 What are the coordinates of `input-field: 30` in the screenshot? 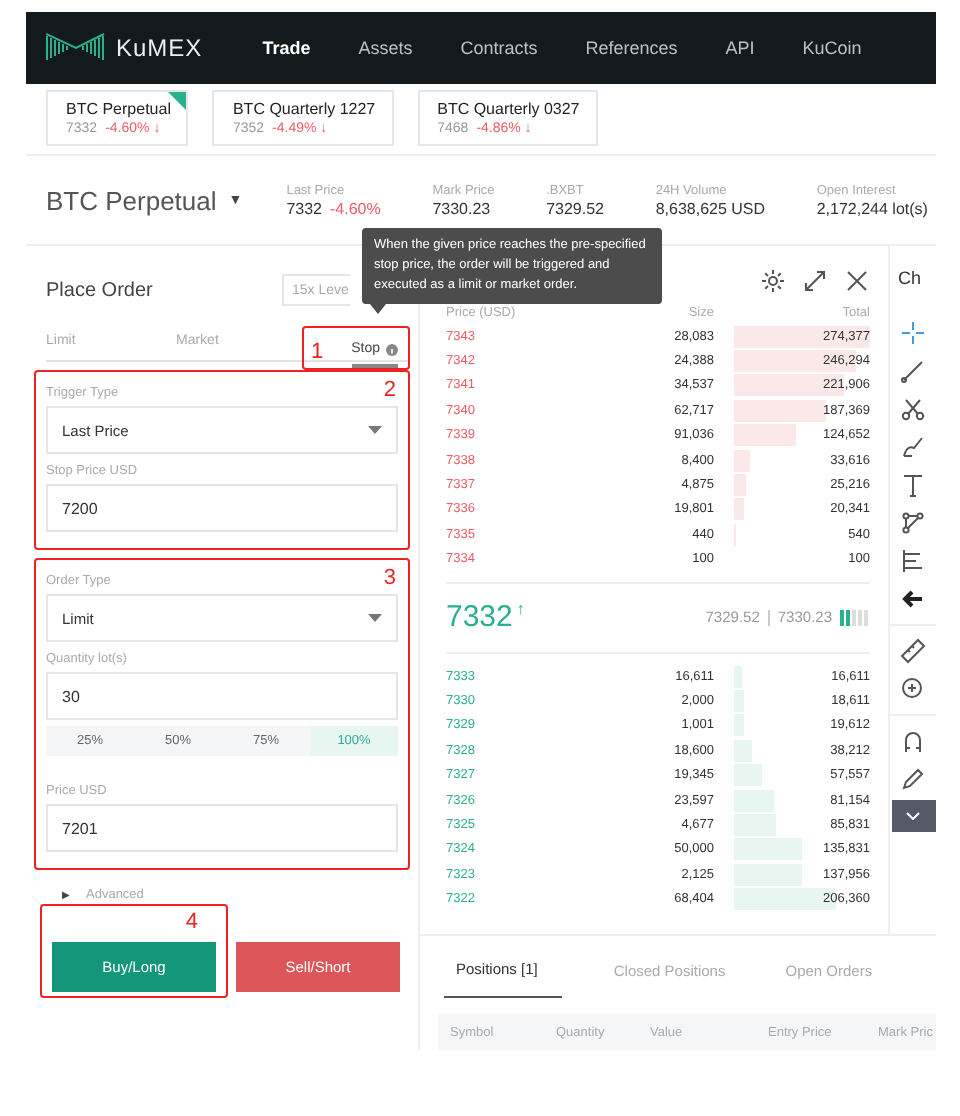 It's located at (222, 696).